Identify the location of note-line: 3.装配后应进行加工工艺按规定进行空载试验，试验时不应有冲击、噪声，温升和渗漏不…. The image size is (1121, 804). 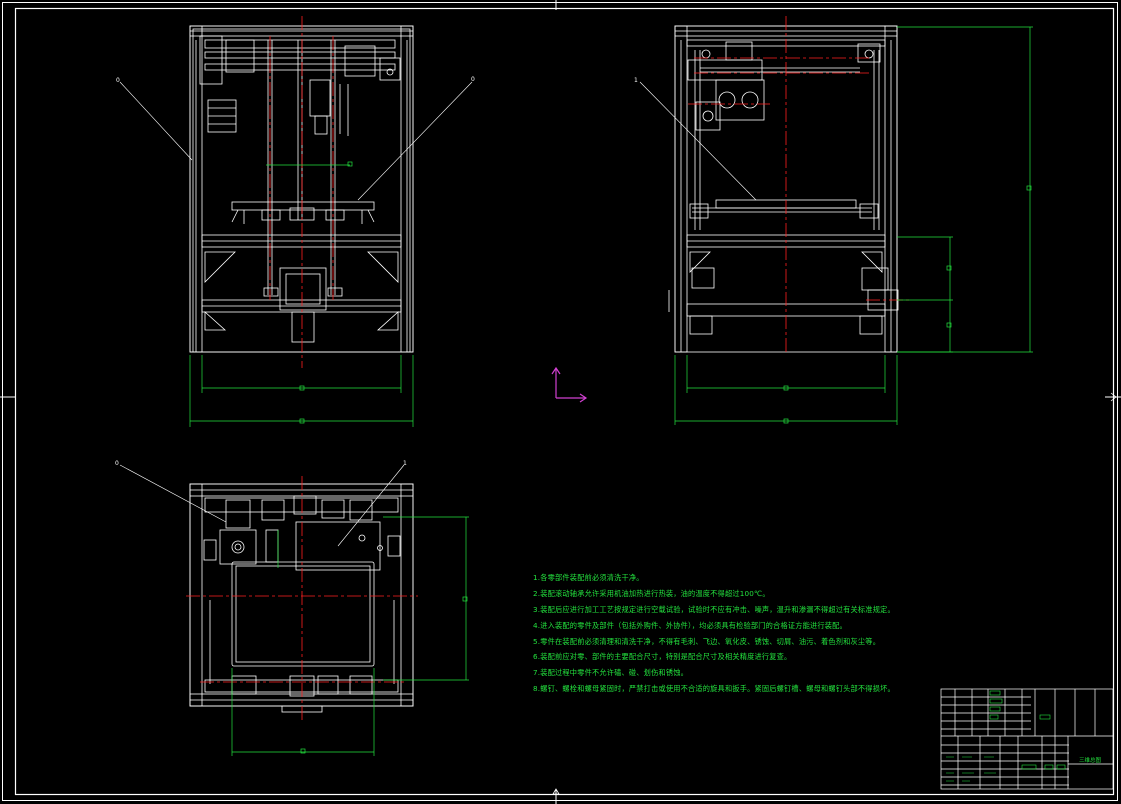
(714, 609).